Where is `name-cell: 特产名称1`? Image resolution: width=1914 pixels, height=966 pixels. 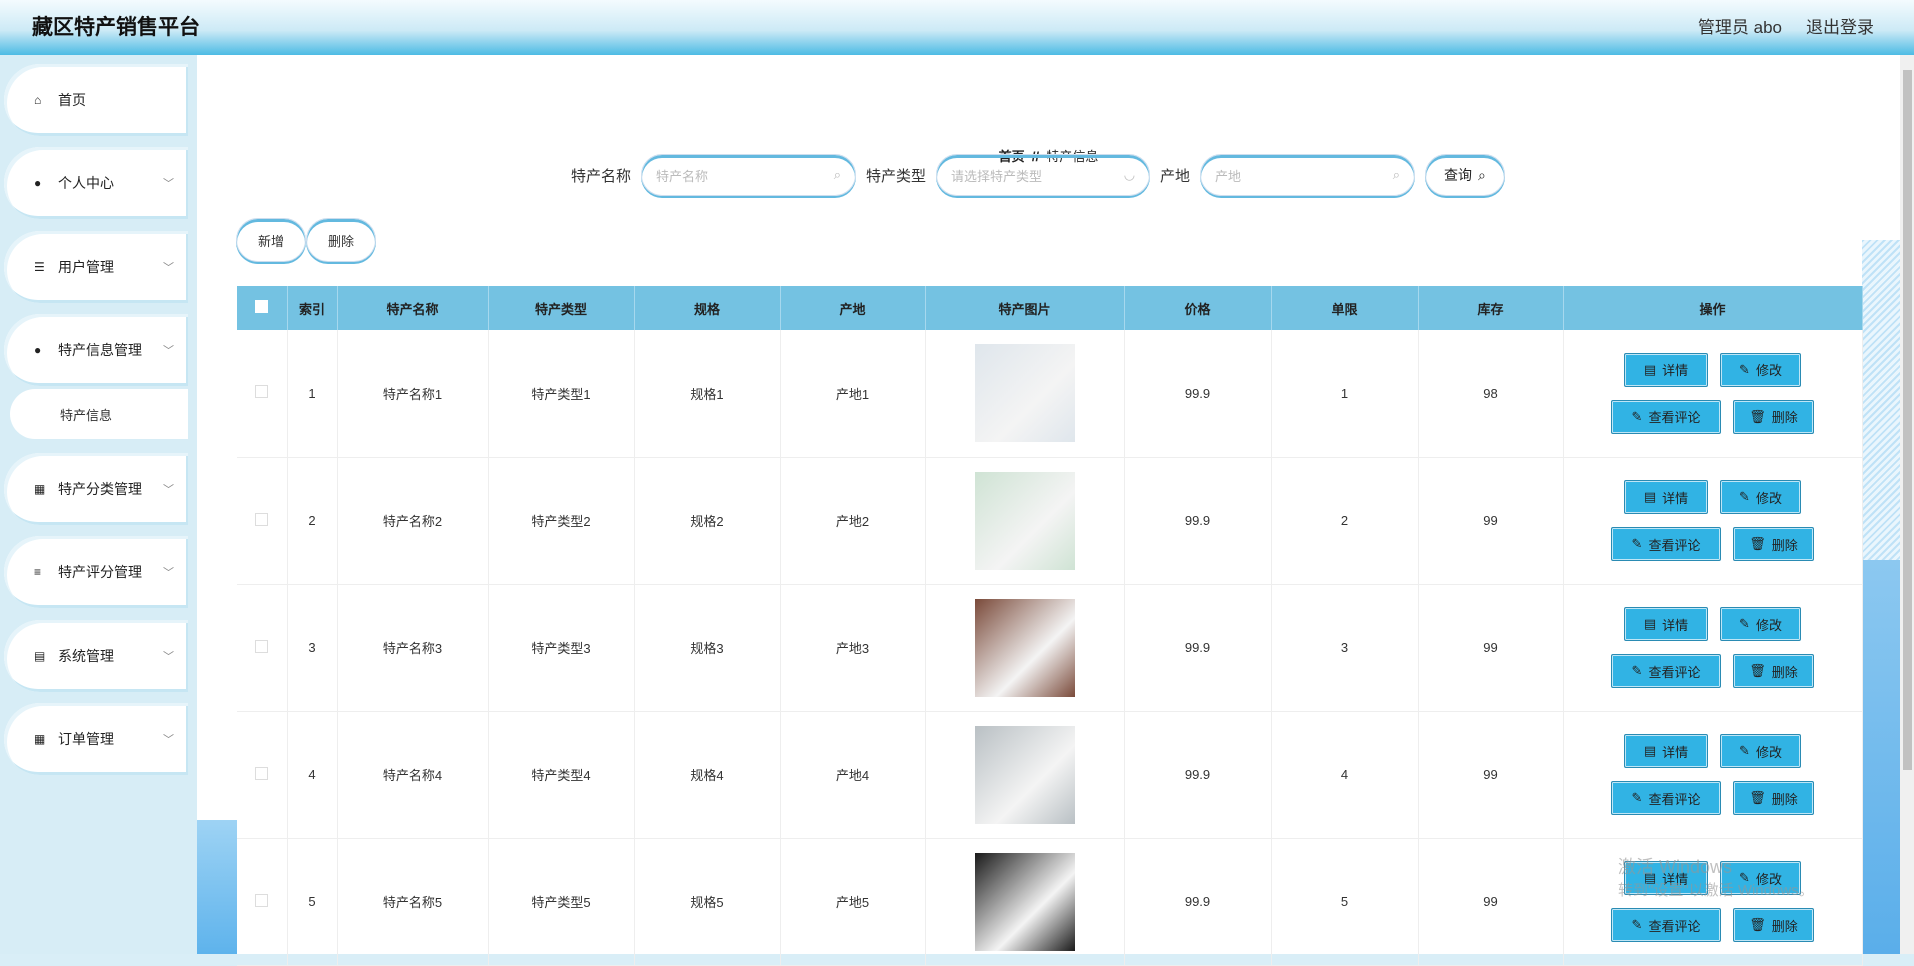
name-cell: 特产名称1 is located at coordinates (413, 394).